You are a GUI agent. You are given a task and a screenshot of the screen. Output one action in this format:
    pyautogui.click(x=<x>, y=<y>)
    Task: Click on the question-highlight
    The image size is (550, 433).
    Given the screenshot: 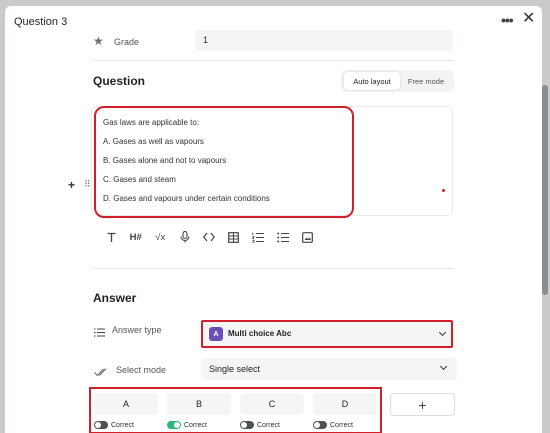 What is the action you would take?
    pyautogui.click(x=224, y=162)
    